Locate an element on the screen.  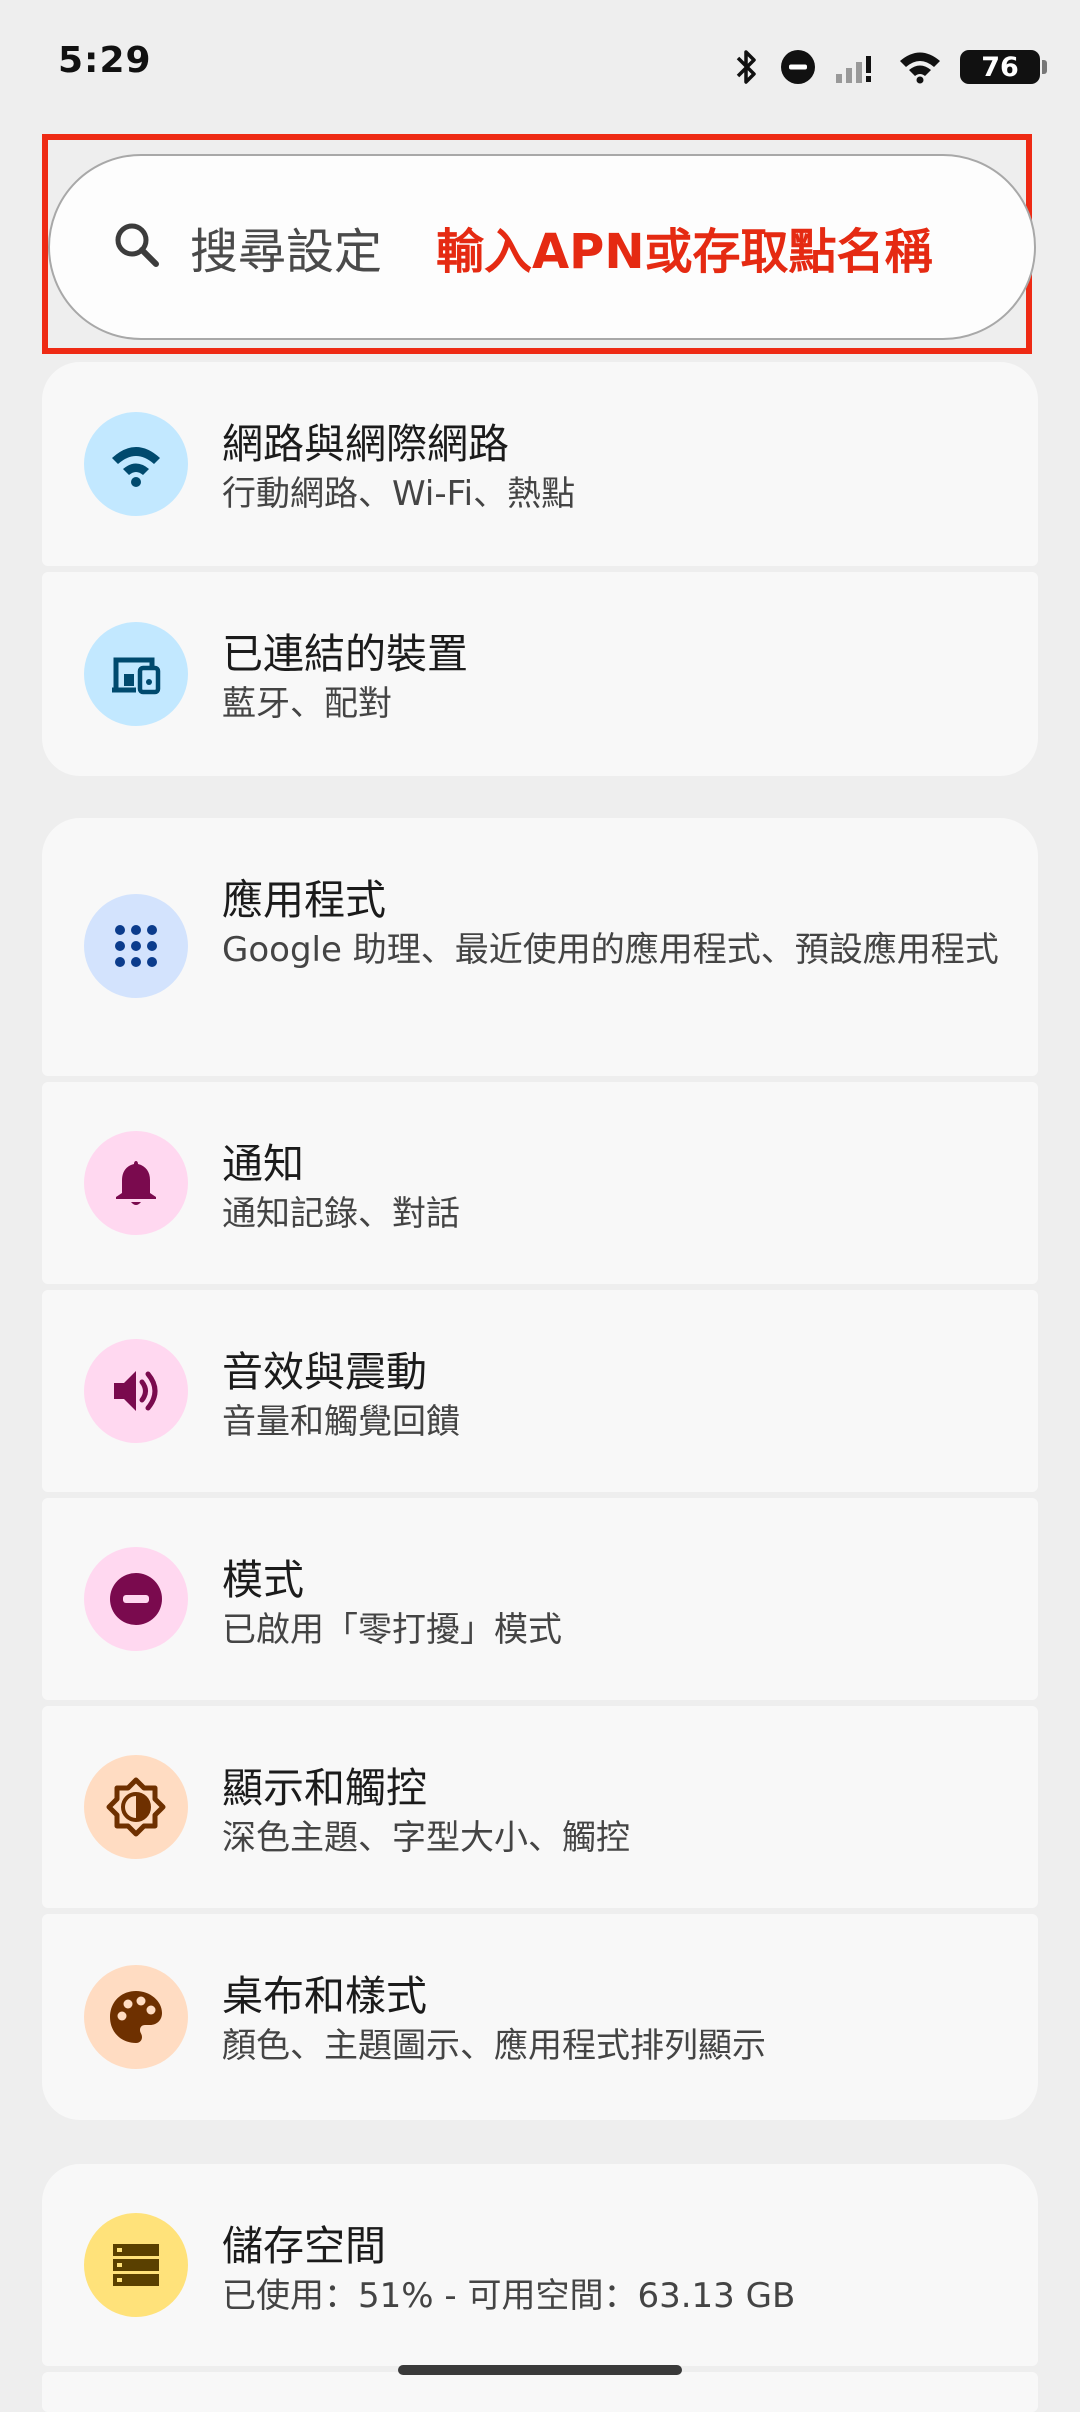
brightness-icon is located at coordinates (136, 1807).